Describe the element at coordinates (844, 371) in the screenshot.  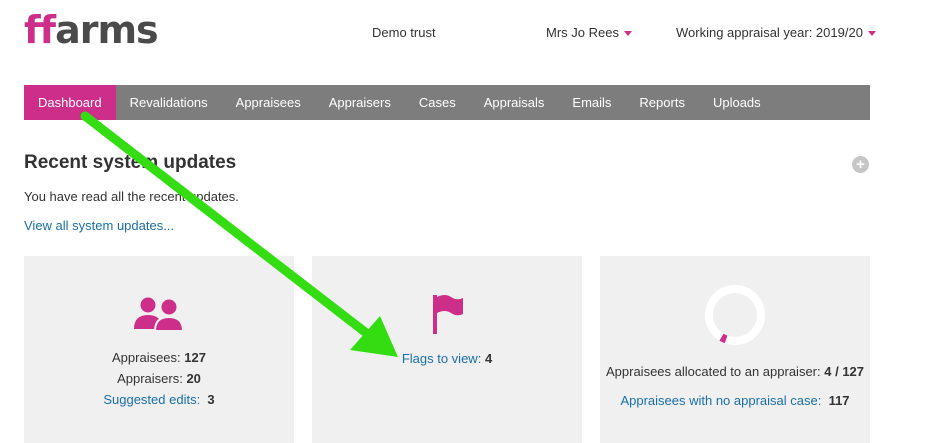
I see `allocated-value: 4 / 127` at that location.